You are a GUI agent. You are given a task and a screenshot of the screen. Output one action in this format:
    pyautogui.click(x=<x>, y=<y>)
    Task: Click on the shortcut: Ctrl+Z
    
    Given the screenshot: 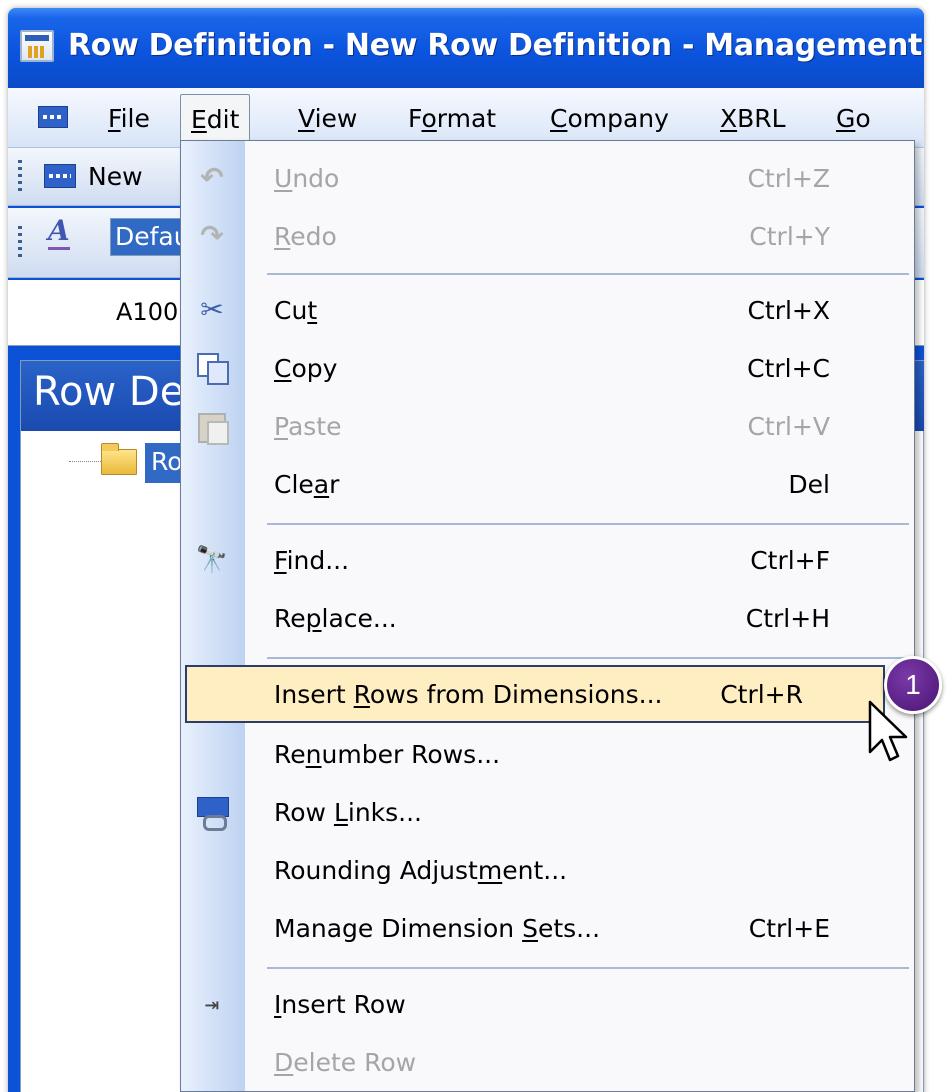 What is the action you would take?
    pyautogui.click(x=788, y=178)
    